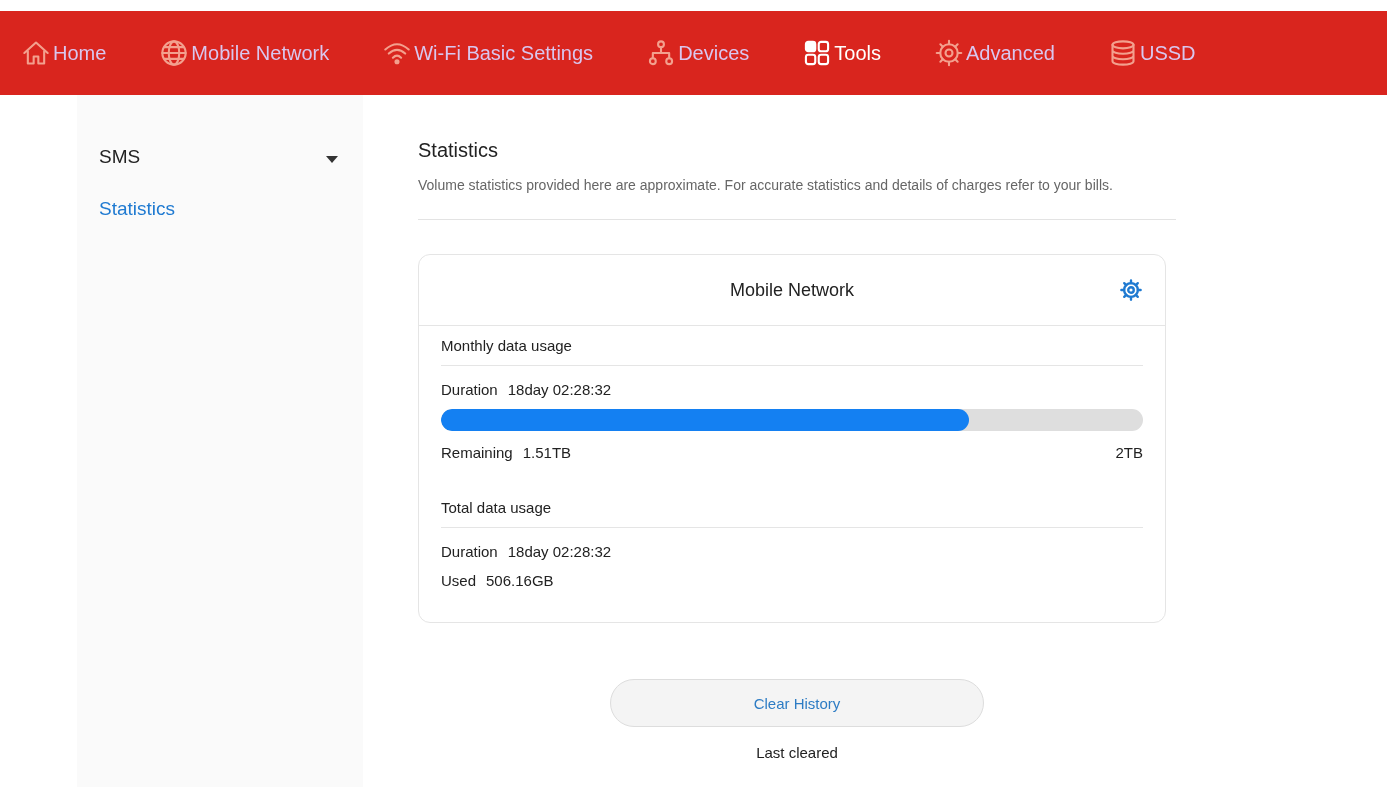  I want to click on settings-icon, so click(1131, 290).